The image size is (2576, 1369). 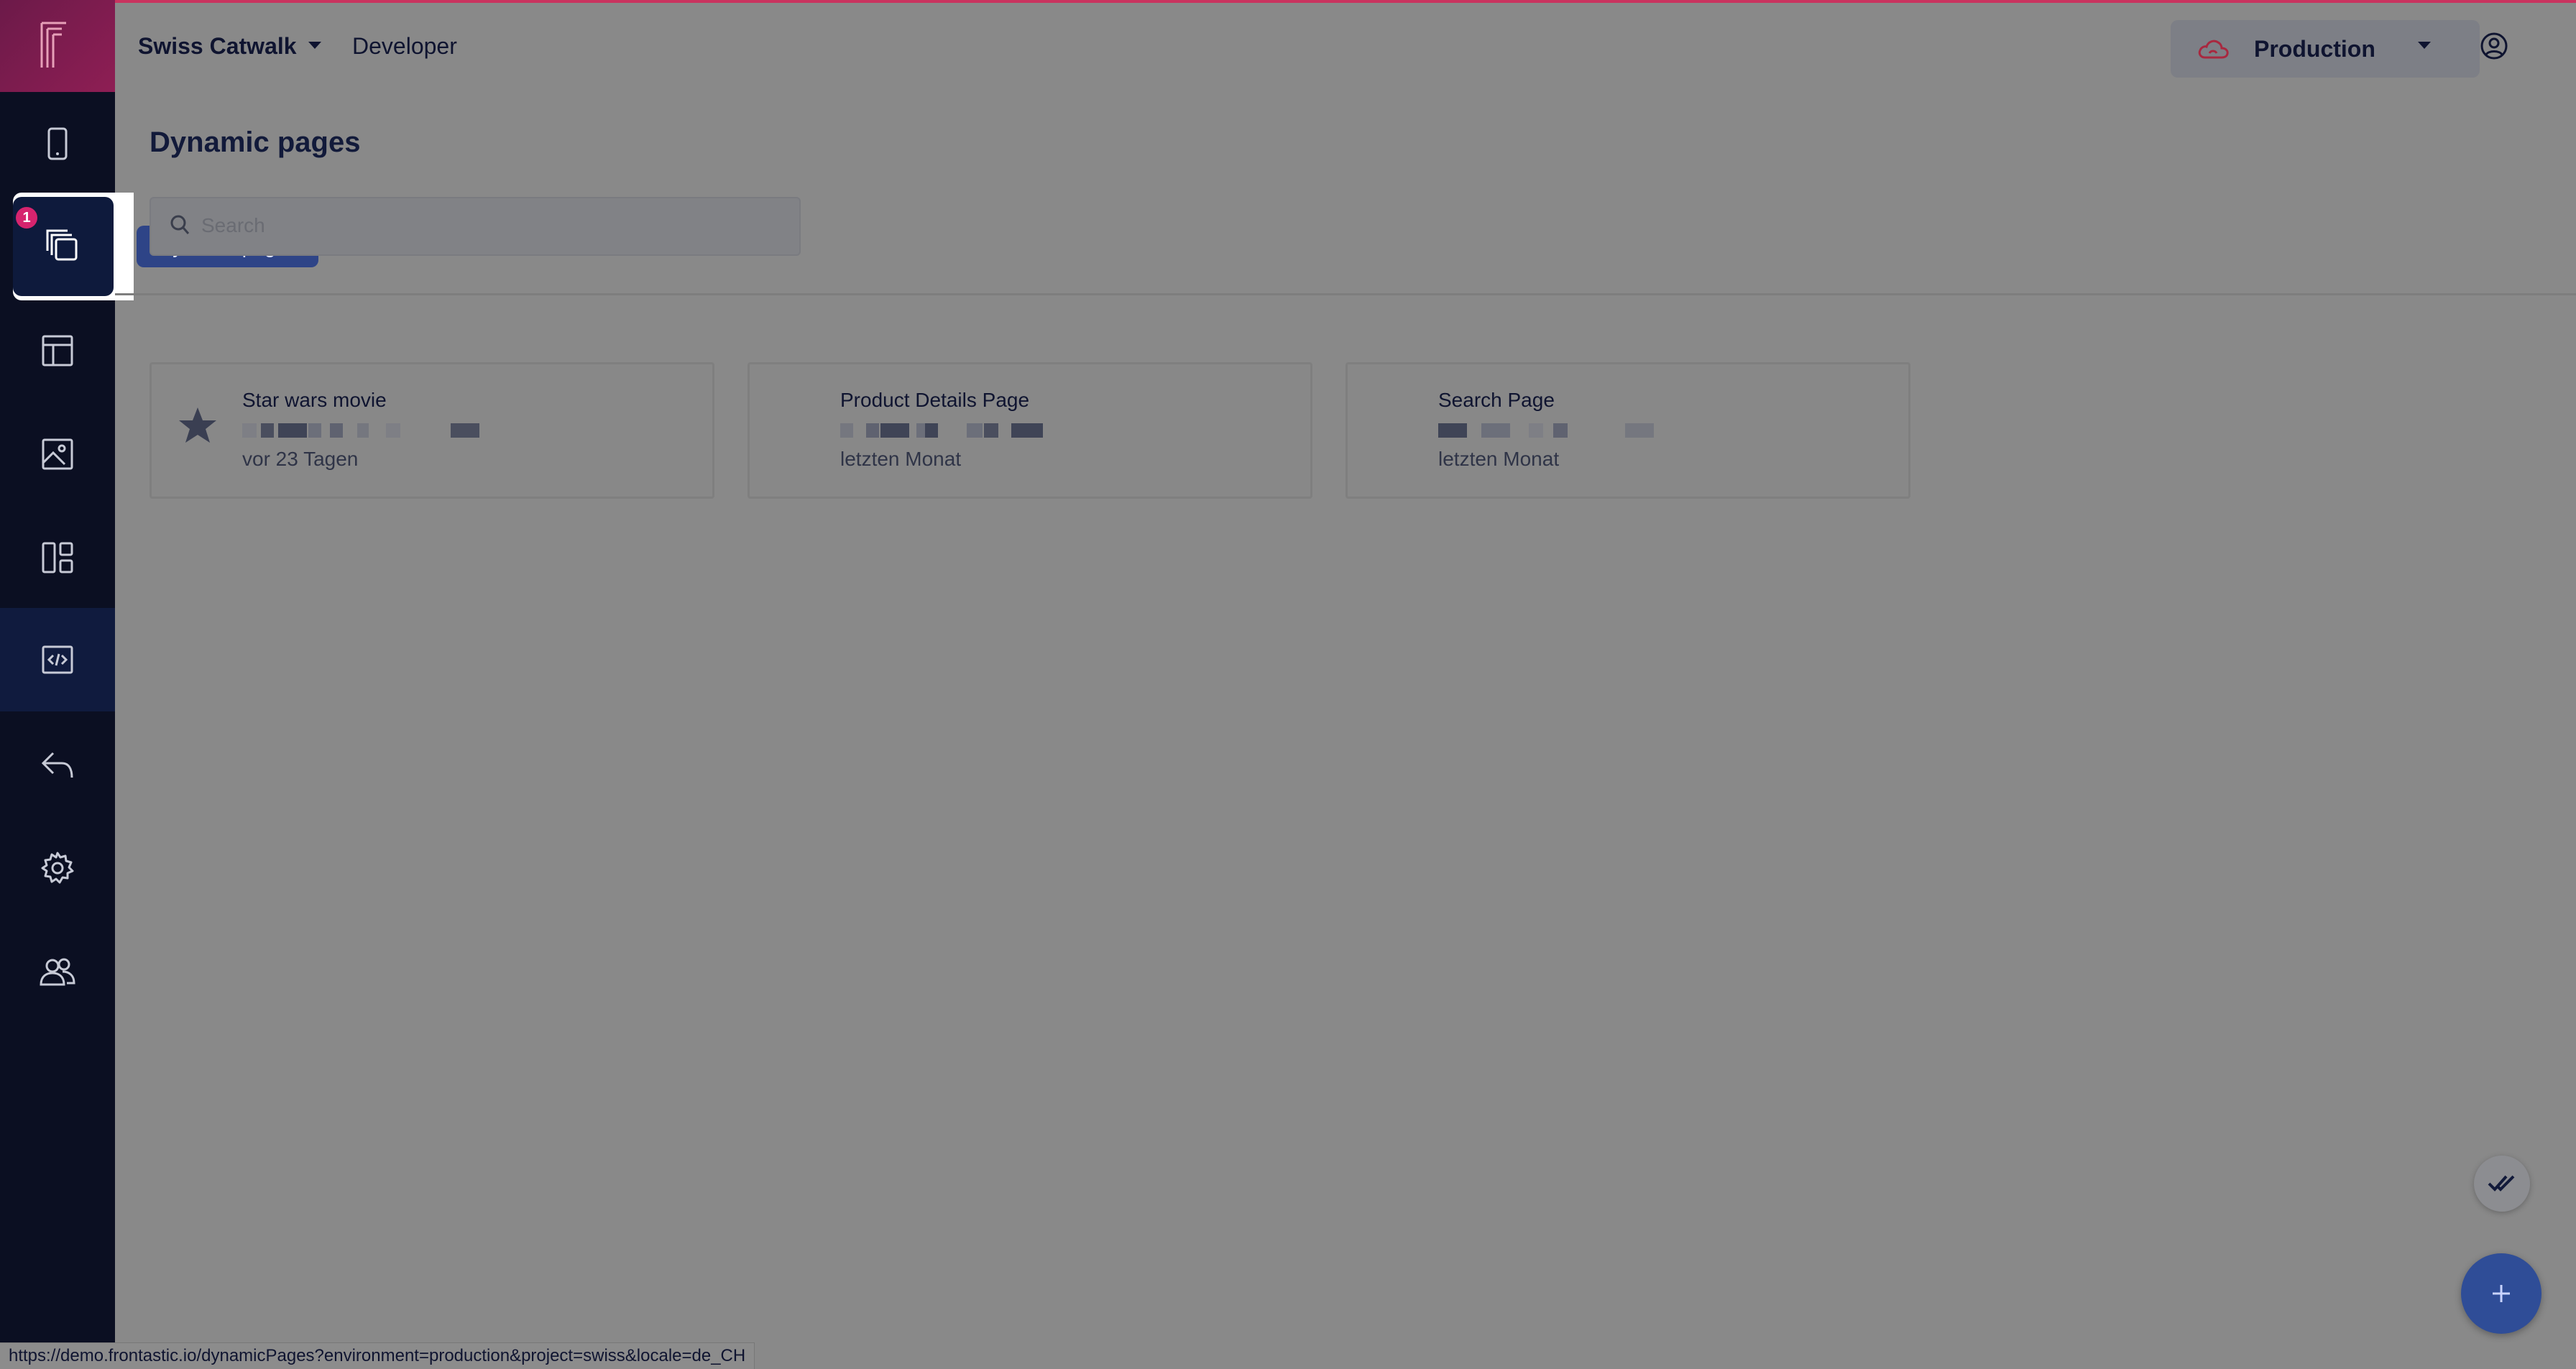 I want to click on media-icon, so click(x=57, y=454).